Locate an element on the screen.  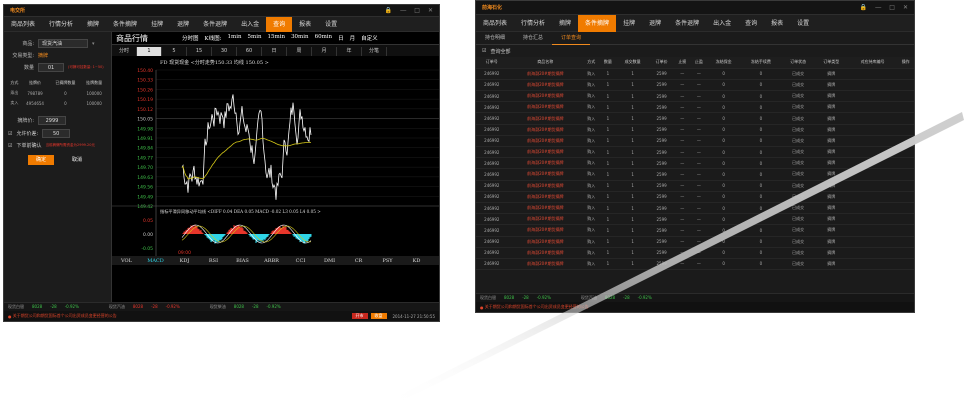
chart-tab-8: 月 is located at coordinates (353, 38).